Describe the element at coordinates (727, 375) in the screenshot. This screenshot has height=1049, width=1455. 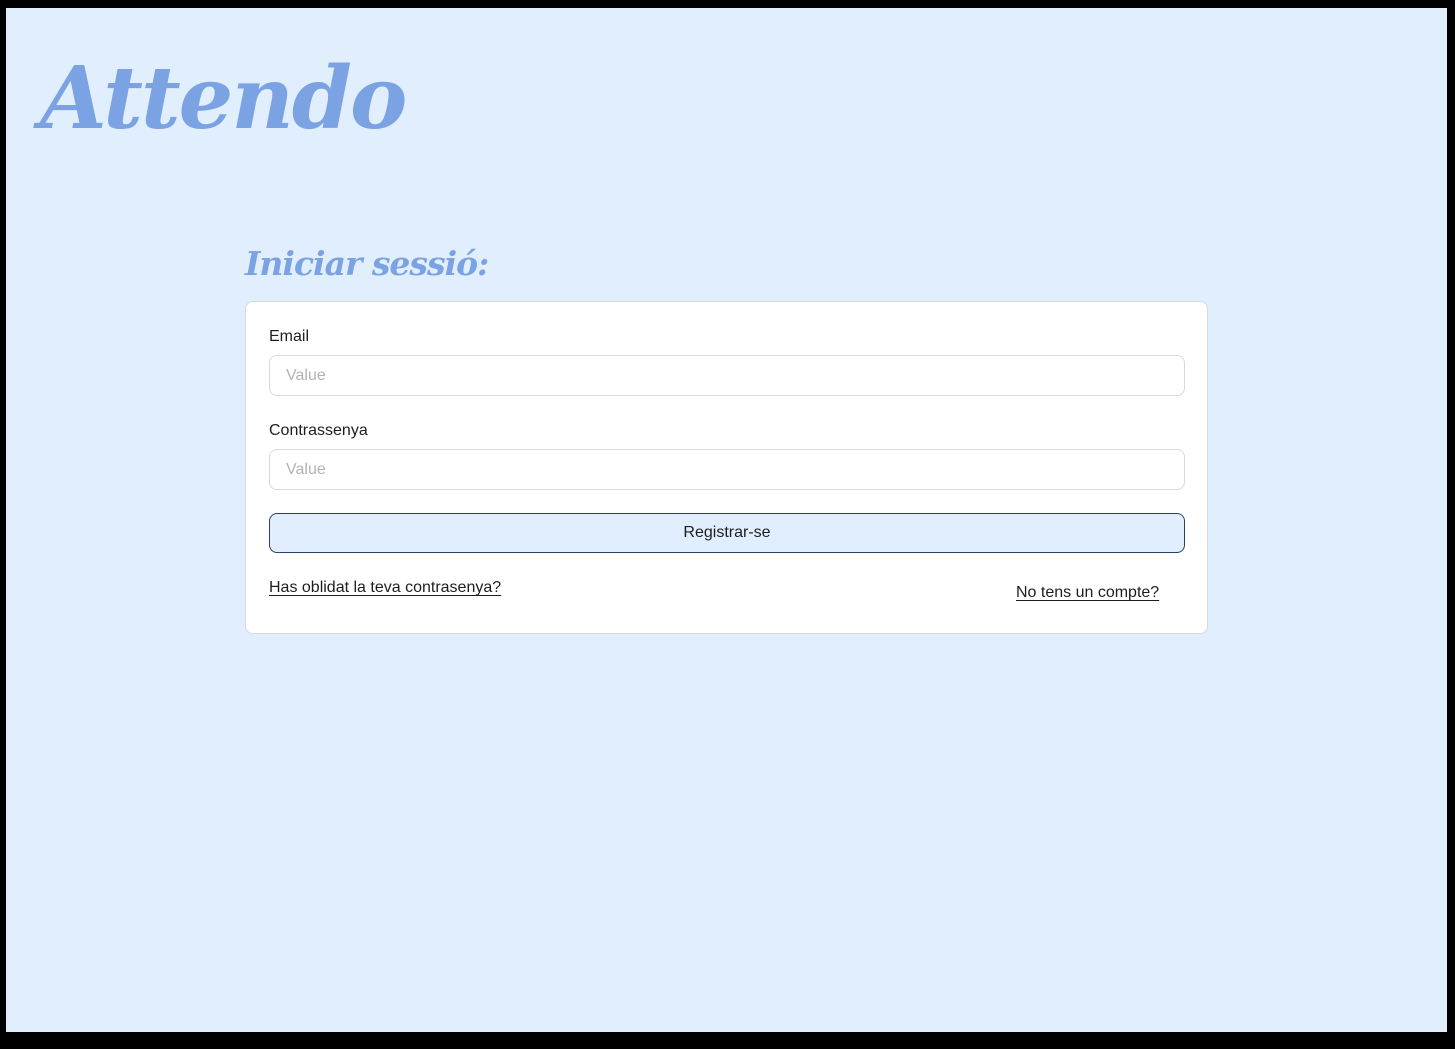
I see `email-field` at that location.